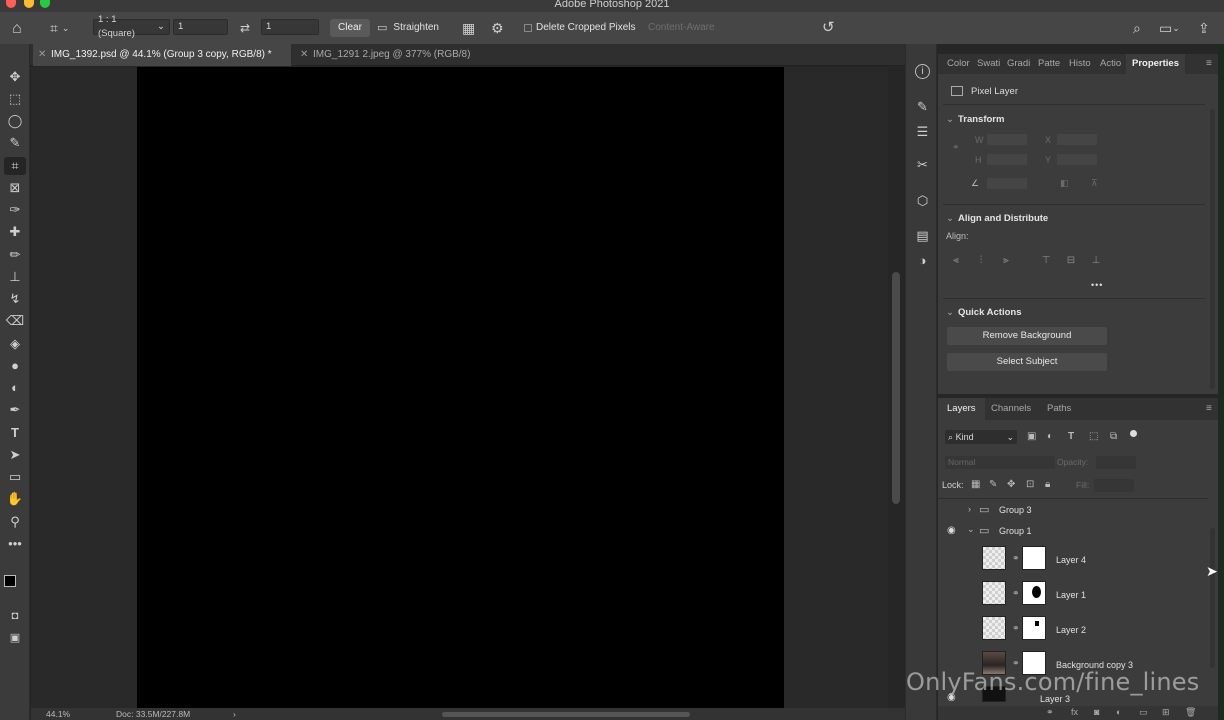  I want to click on tab-properties: Properties, so click(1155, 64).